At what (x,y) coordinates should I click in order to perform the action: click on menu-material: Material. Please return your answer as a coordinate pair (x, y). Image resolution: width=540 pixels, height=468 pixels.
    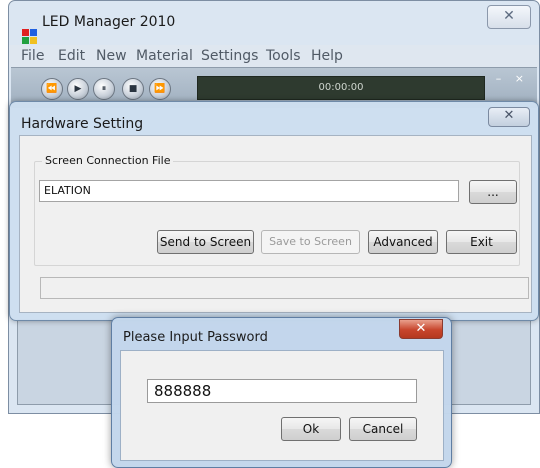
    Looking at the image, I should click on (164, 56).